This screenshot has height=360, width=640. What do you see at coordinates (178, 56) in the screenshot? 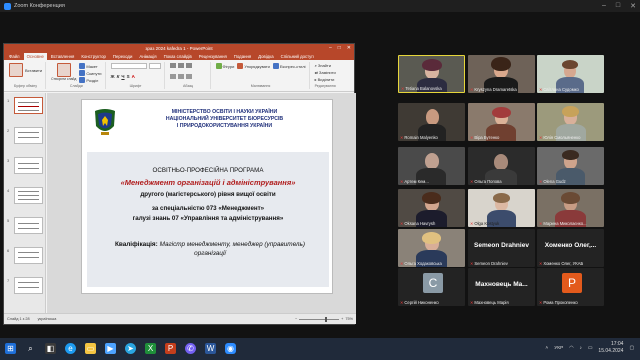
I see `tab-slideshow: Показ слайдів` at bounding box center [178, 56].